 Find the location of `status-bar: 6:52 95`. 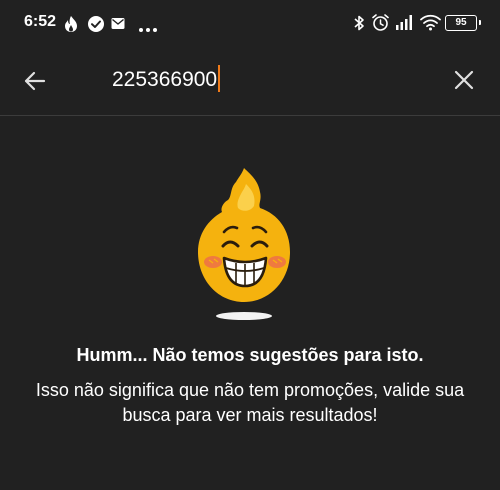

status-bar: 6:52 95 is located at coordinates (250, 23).